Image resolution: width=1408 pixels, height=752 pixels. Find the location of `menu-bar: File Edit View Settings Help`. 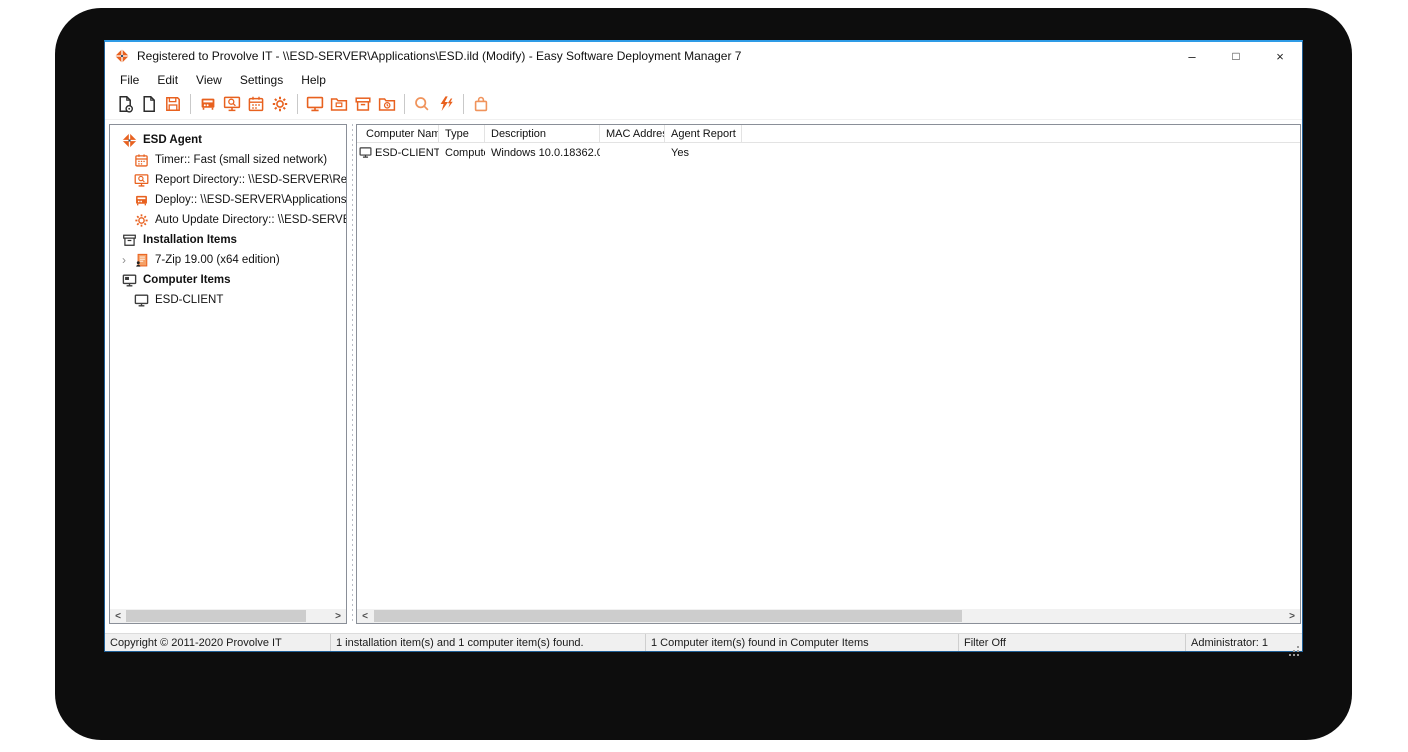

menu-bar: File Edit View Settings Help is located at coordinates (703, 79).